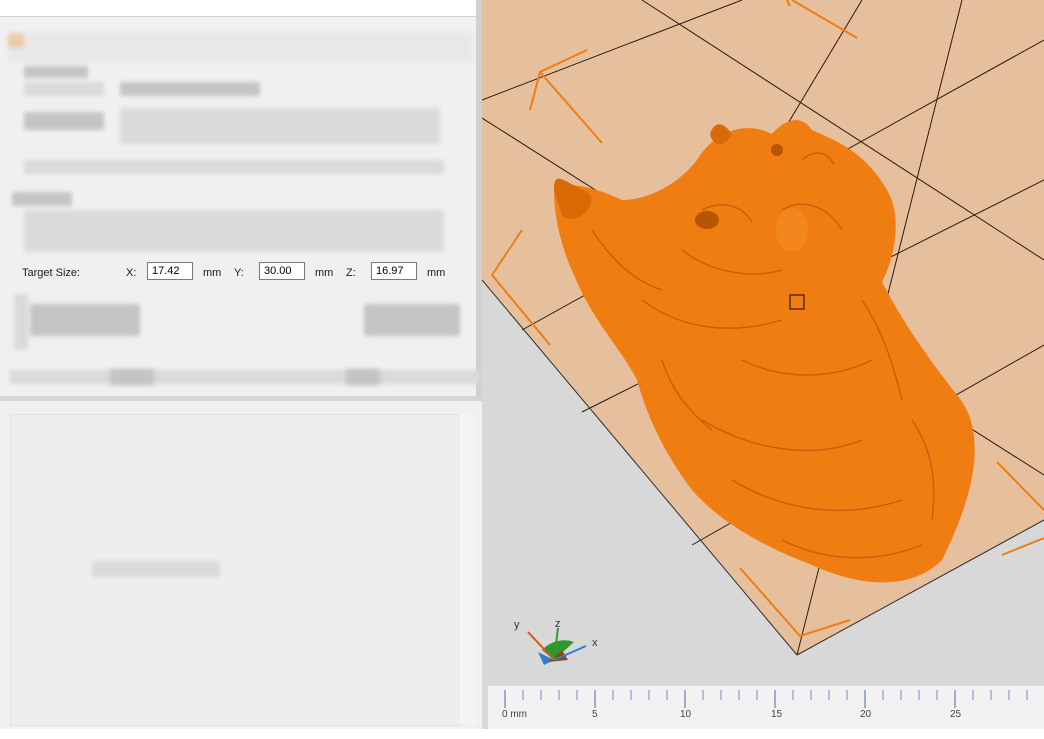 The height and width of the screenshot is (739, 1044). What do you see at coordinates (51, 273) in the screenshot?
I see `target-size-label: Target Size:` at bounding box center [51, 273].